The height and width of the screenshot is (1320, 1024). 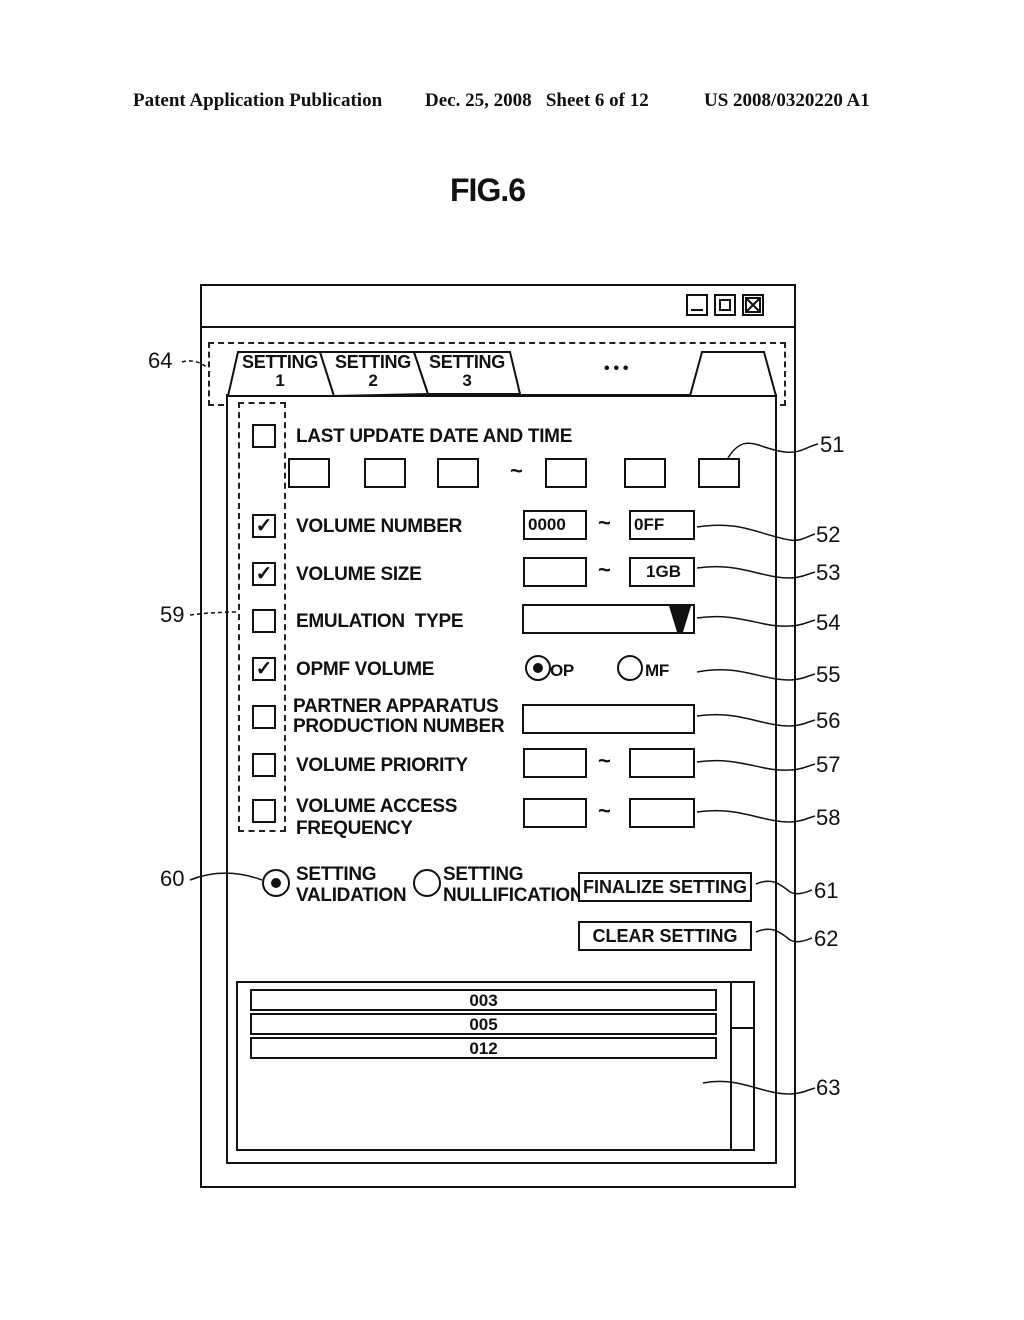 I want to click on ref-63: 63, so click(x=828, y=1087).